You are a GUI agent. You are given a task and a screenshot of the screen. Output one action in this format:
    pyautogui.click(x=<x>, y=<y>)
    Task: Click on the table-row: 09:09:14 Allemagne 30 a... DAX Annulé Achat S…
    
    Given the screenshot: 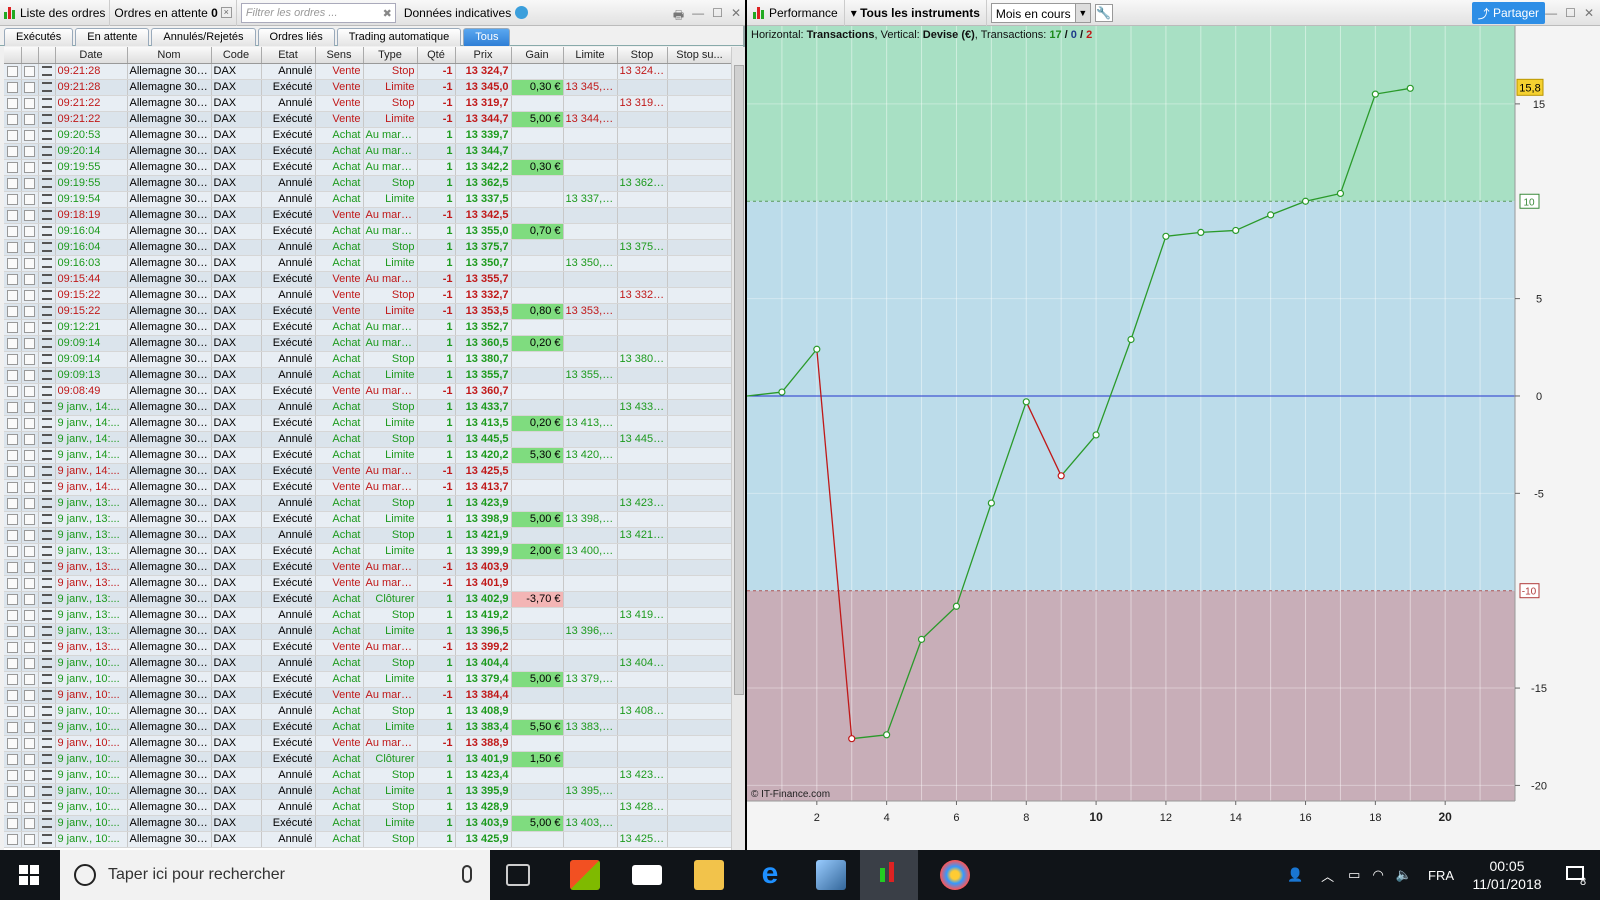 What is the action you would take?
    pyautogui.click(x=367, y=359)
    